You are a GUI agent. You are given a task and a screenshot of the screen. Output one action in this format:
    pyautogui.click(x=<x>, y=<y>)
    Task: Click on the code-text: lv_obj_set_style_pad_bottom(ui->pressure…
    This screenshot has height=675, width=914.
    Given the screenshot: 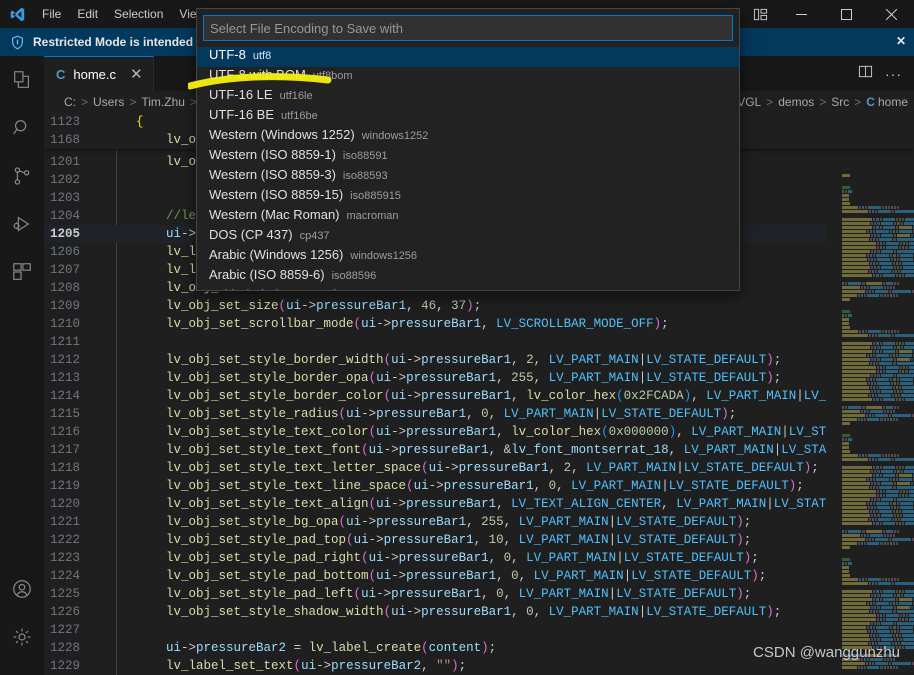 What is the action you would take?
    pyautogui.click(x=466, y=576)
    